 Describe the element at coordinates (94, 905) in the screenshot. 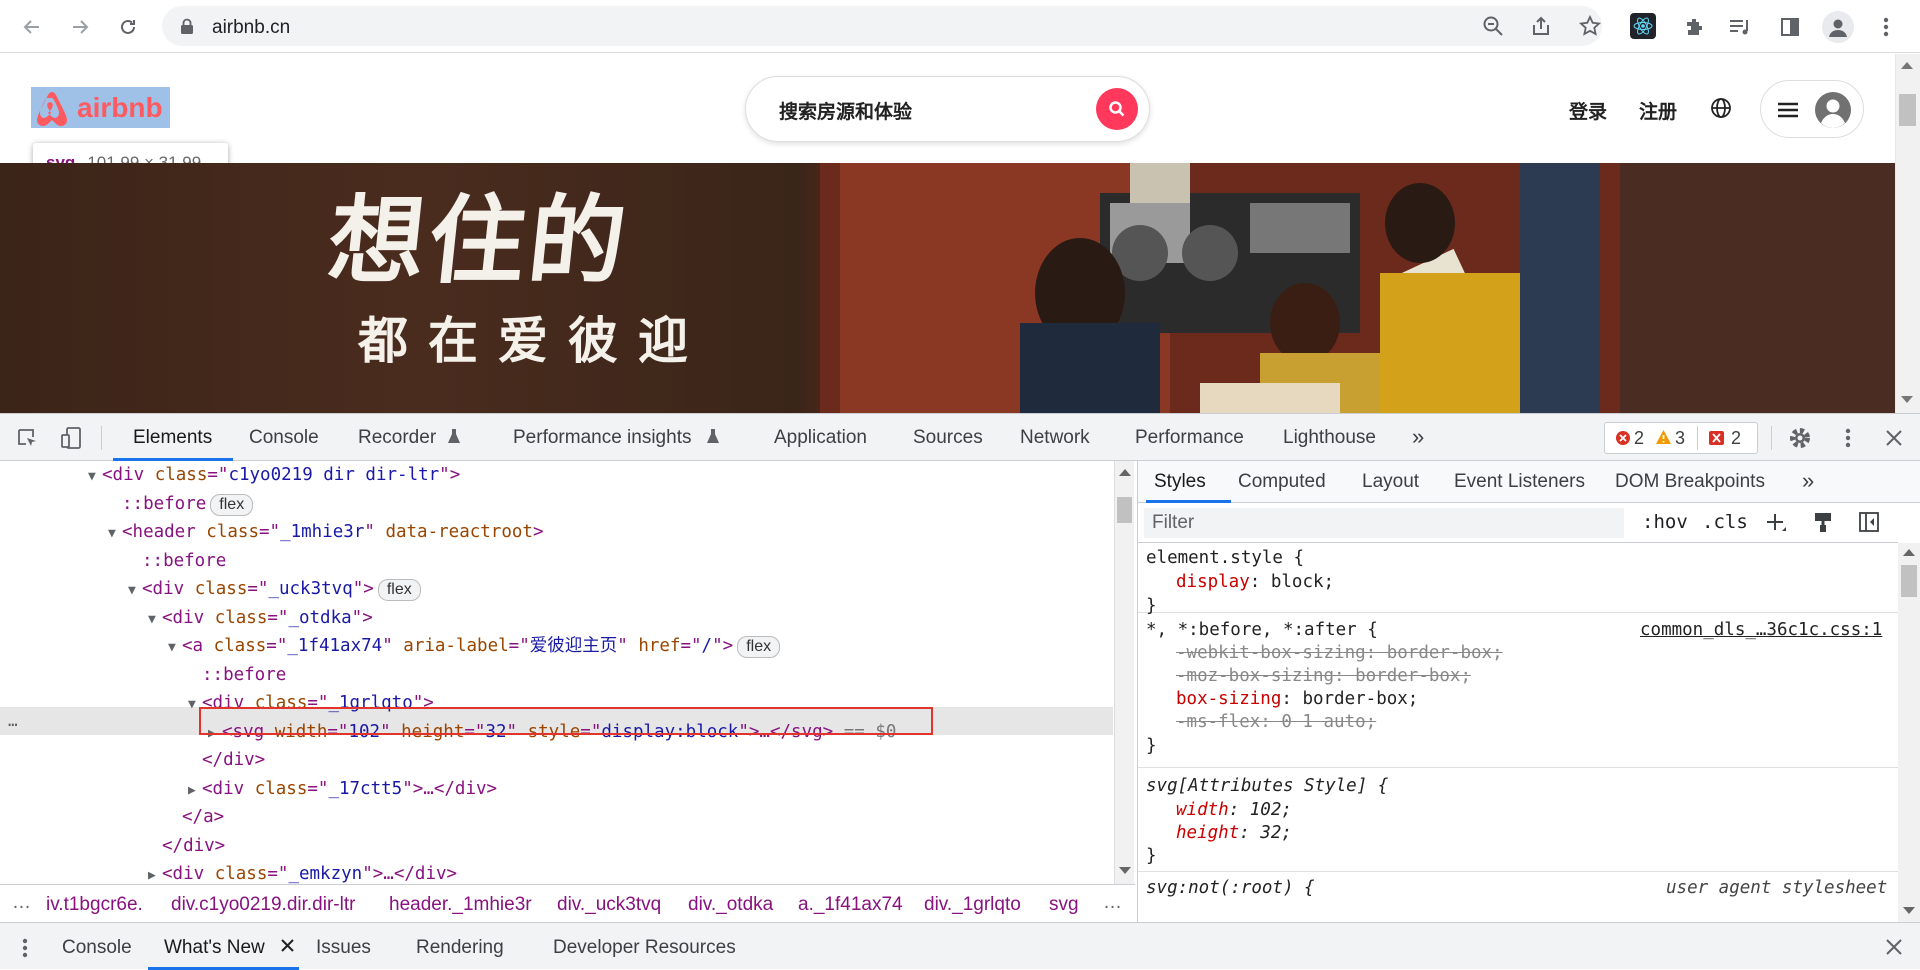

I see `breadcrumb-item: iv.t1bgcr6e.` at that location.